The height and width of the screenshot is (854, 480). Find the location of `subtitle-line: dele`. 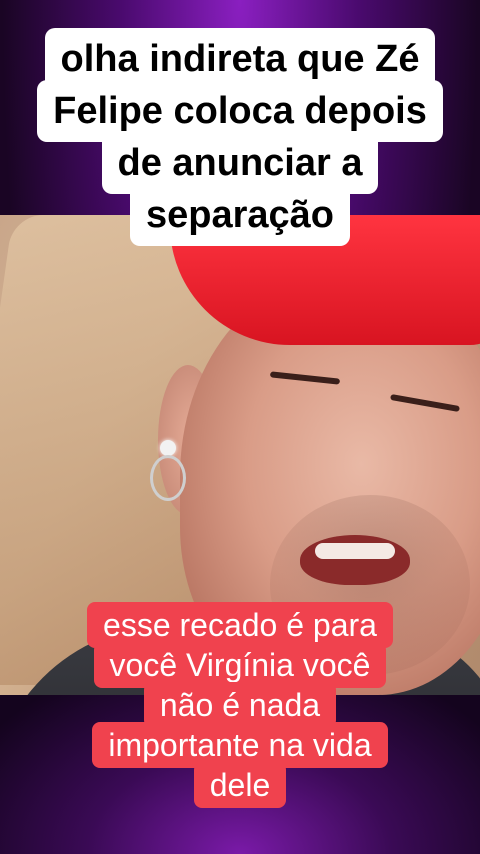

subtitle-line: dele is located at coordinates (240, 785).